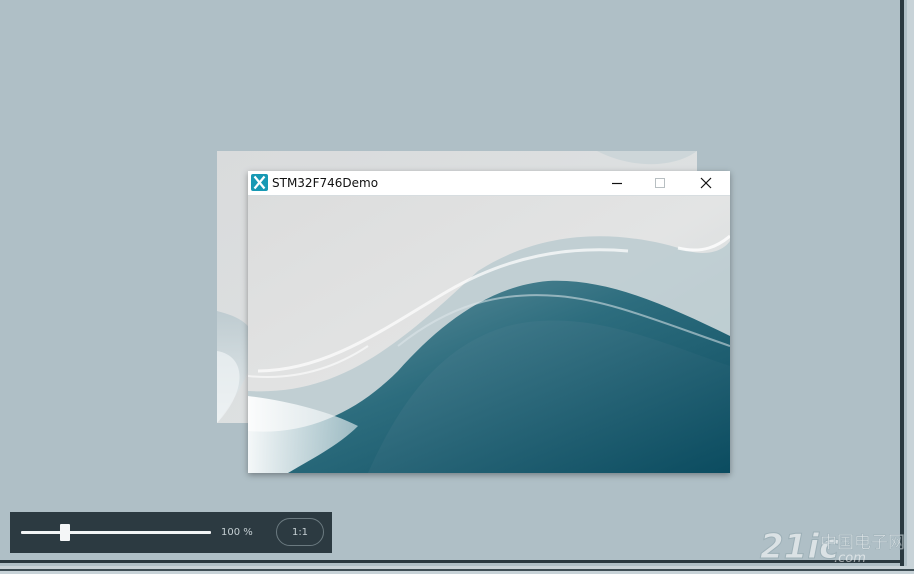  Describe the element at coordinates (64, 532) in the screenshot. I see `zoom-slider-thumb` at that location.